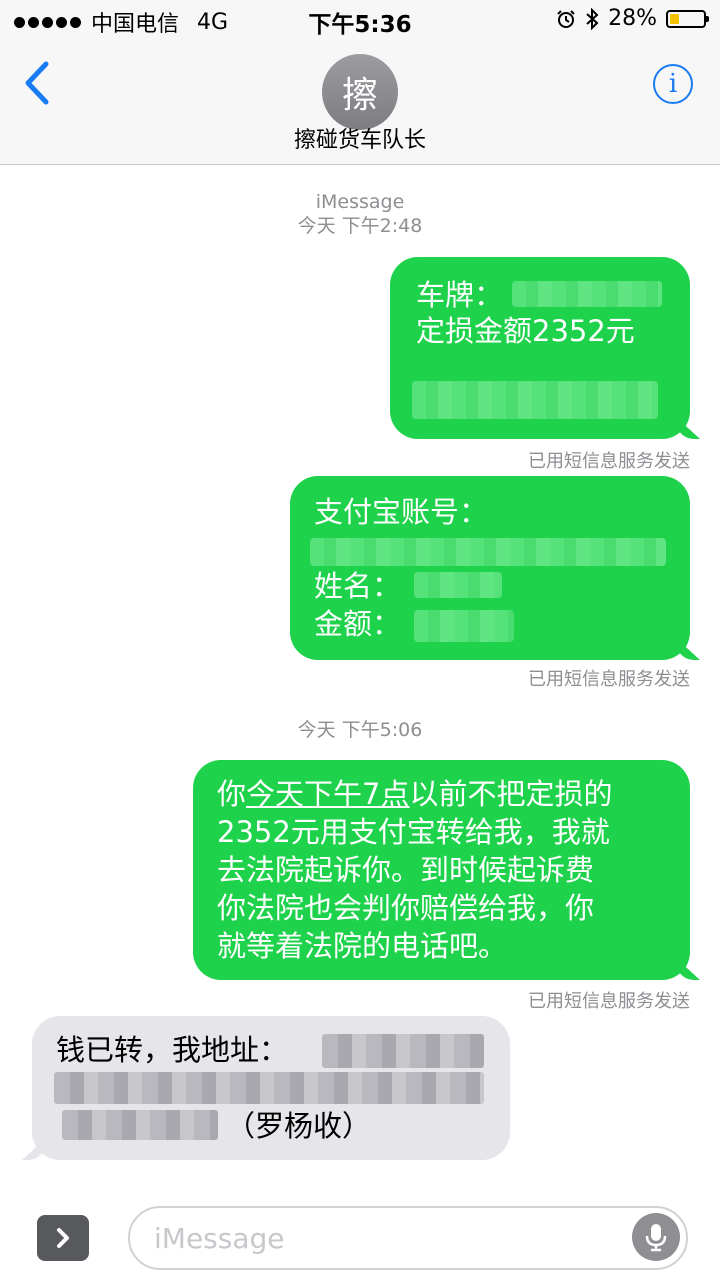 The width and height of the screenshot is (720, 1280). I want to click on date-link: 今天下午7点, so click(327, 794).